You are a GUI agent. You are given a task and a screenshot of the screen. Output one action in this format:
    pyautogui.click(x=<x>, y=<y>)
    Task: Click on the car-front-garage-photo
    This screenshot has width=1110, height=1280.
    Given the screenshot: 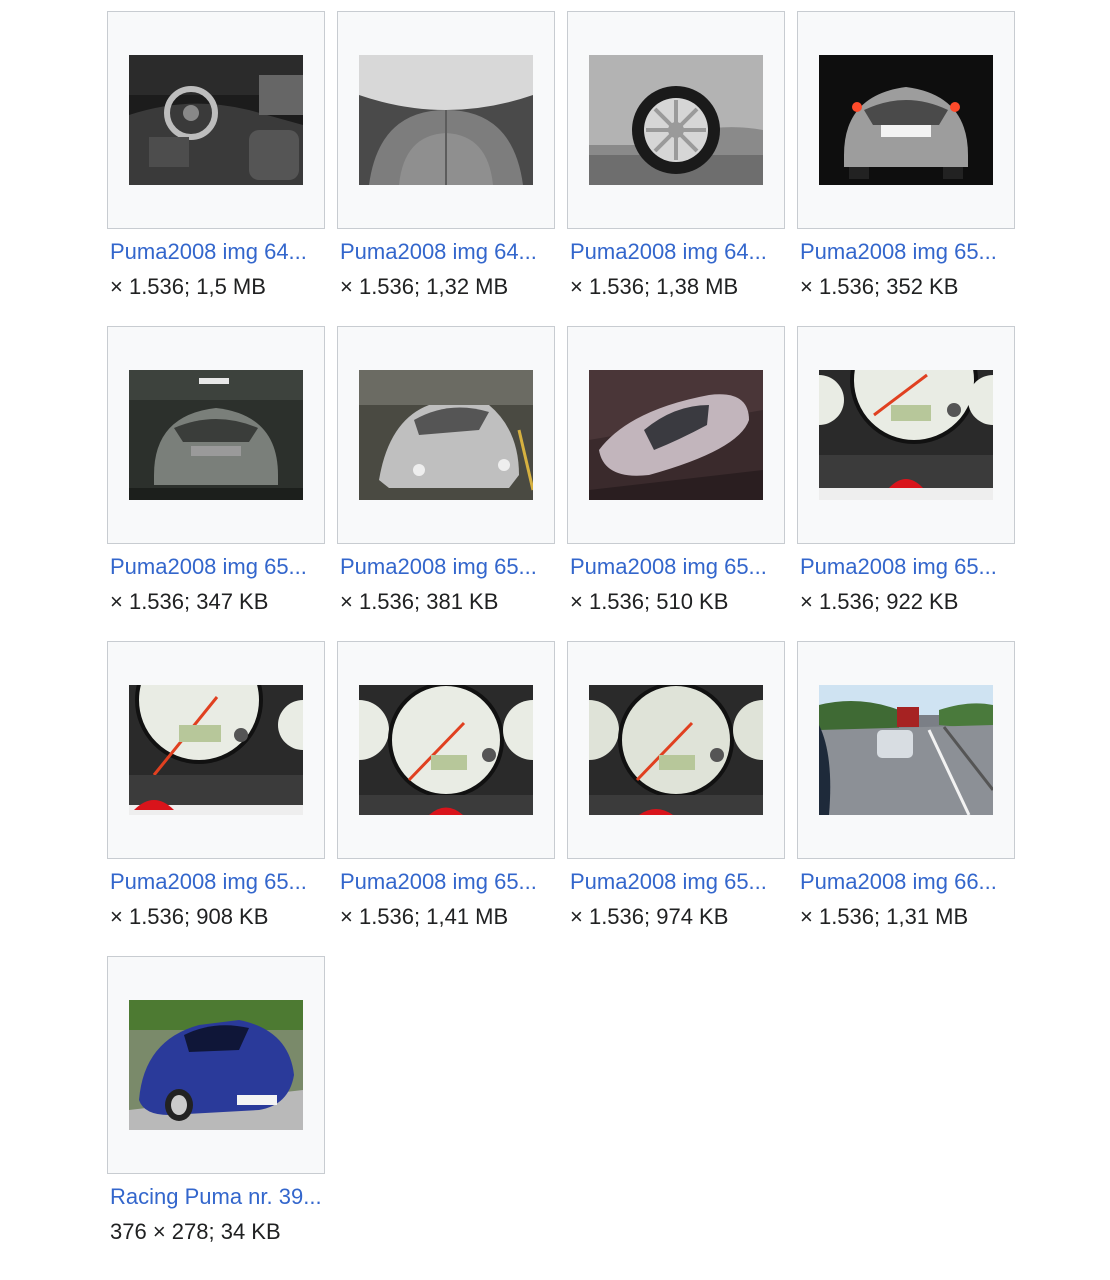 What is the action you would take?
    pyautogui.click(x=446, y=435)
    